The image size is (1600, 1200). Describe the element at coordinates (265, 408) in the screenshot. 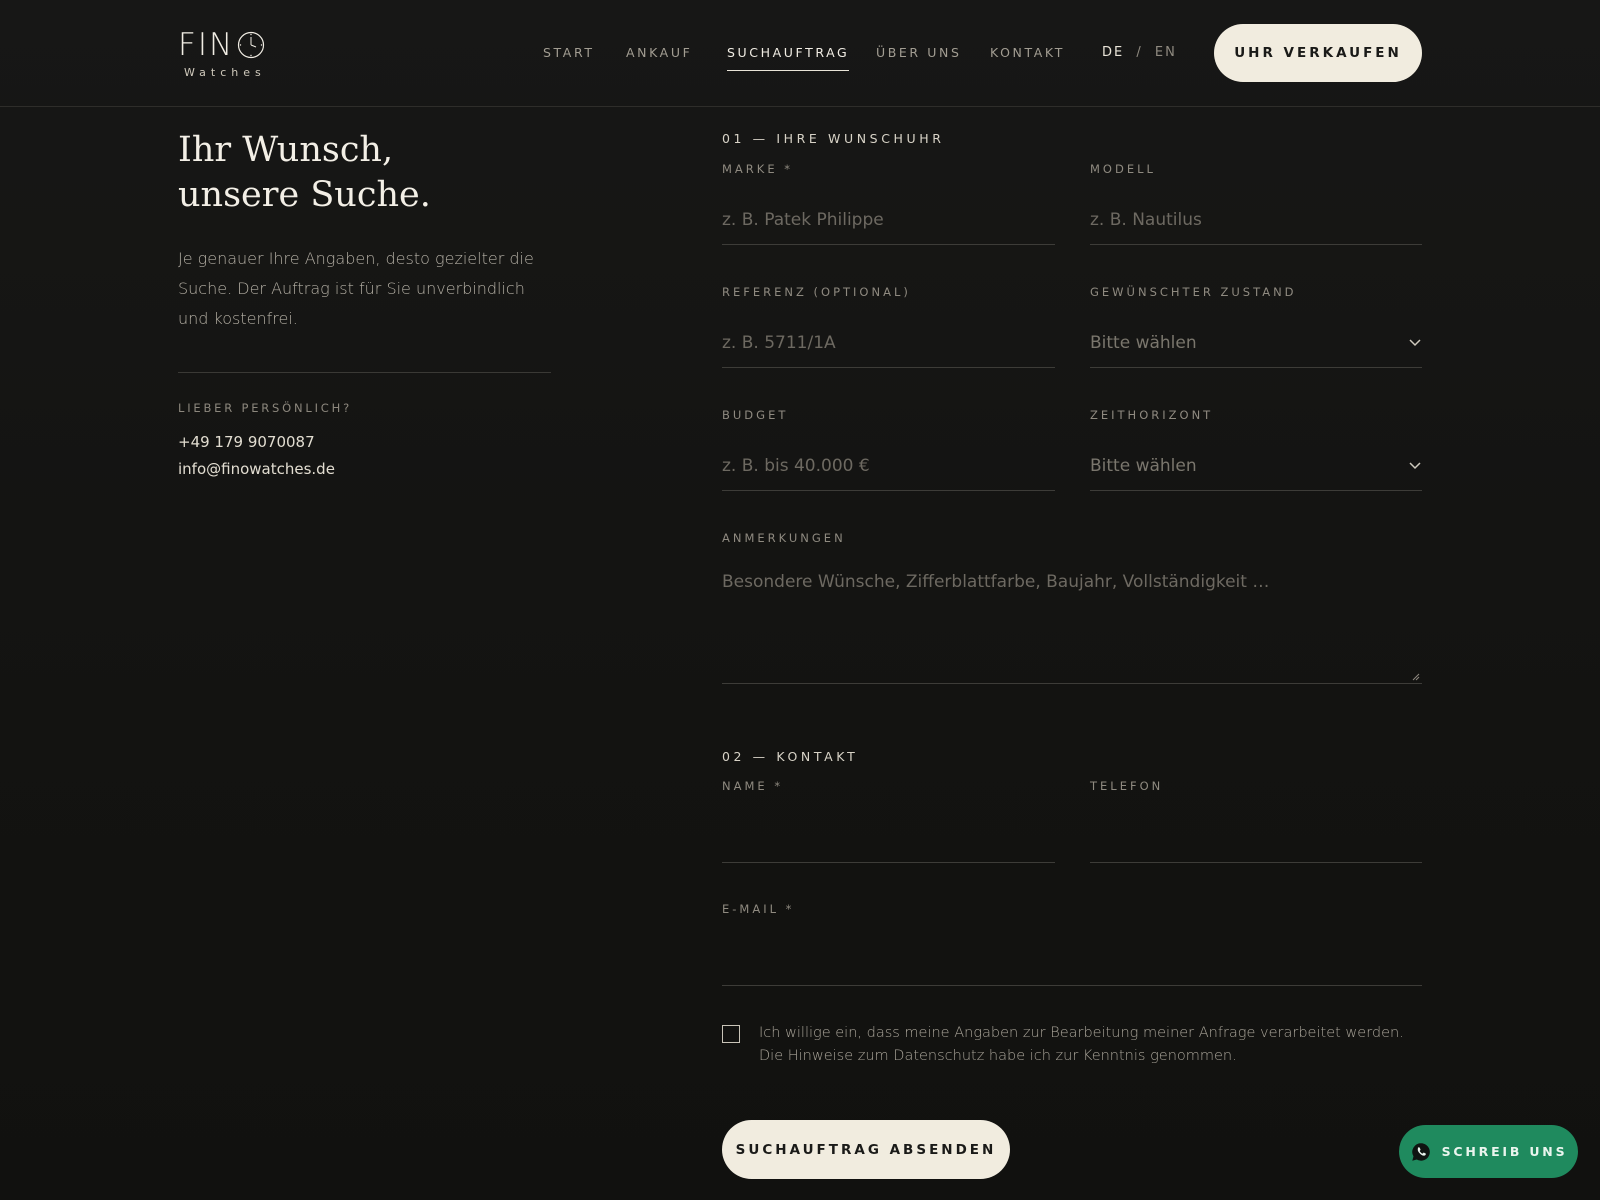

I see `personal-contact-label: LIEBER PERSÖNLICH?` at that location.